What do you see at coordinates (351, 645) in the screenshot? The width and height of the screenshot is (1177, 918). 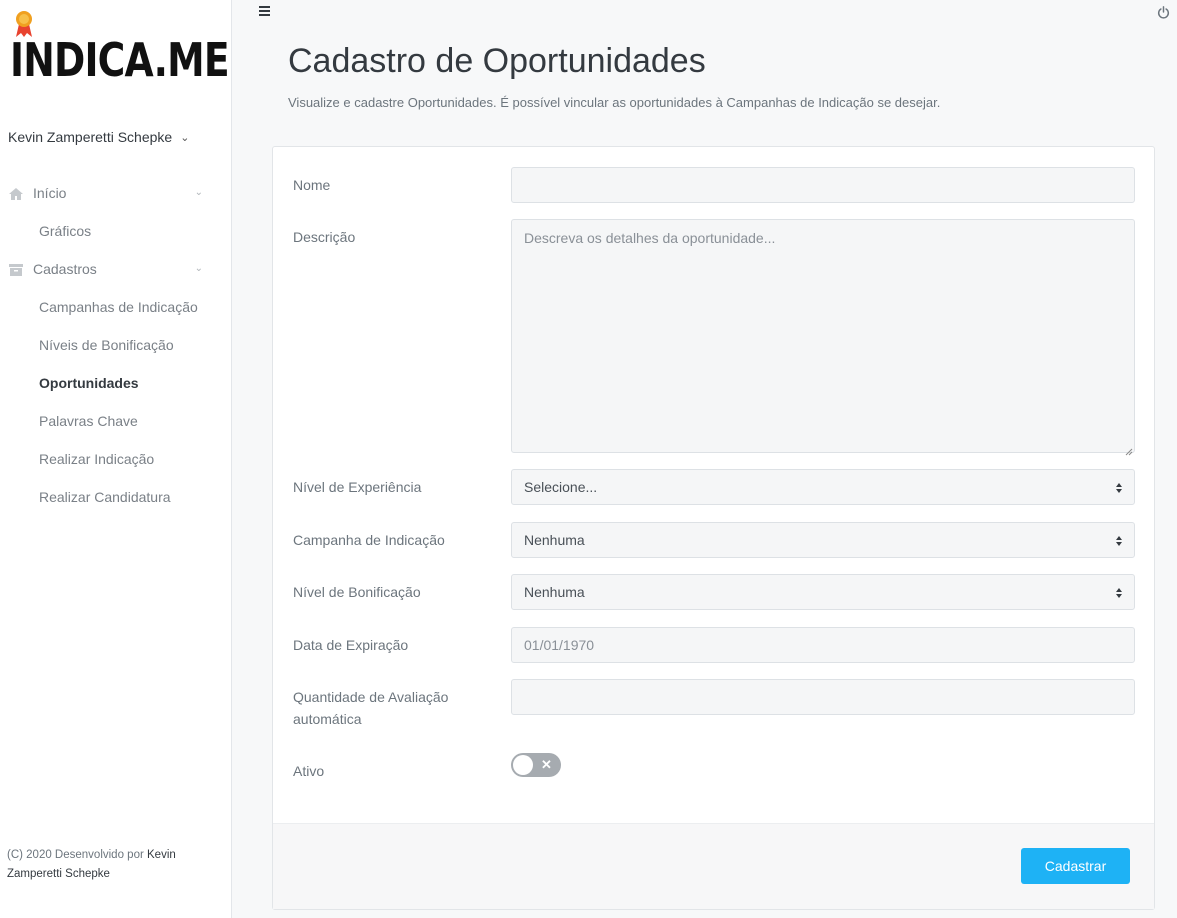 I see `data-expiracao-label: Data de Expiração` at bounding box center [351, 645].